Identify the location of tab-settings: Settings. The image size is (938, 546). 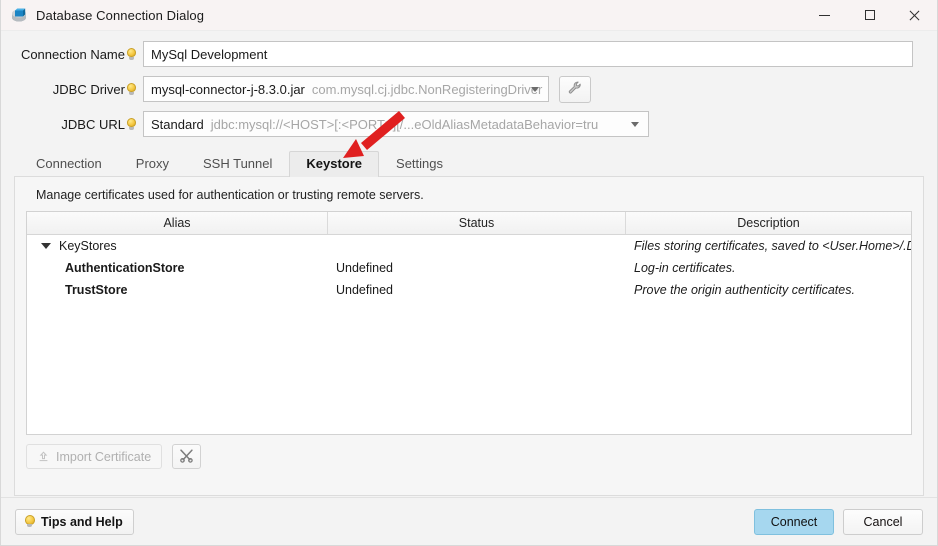
(419, 164).